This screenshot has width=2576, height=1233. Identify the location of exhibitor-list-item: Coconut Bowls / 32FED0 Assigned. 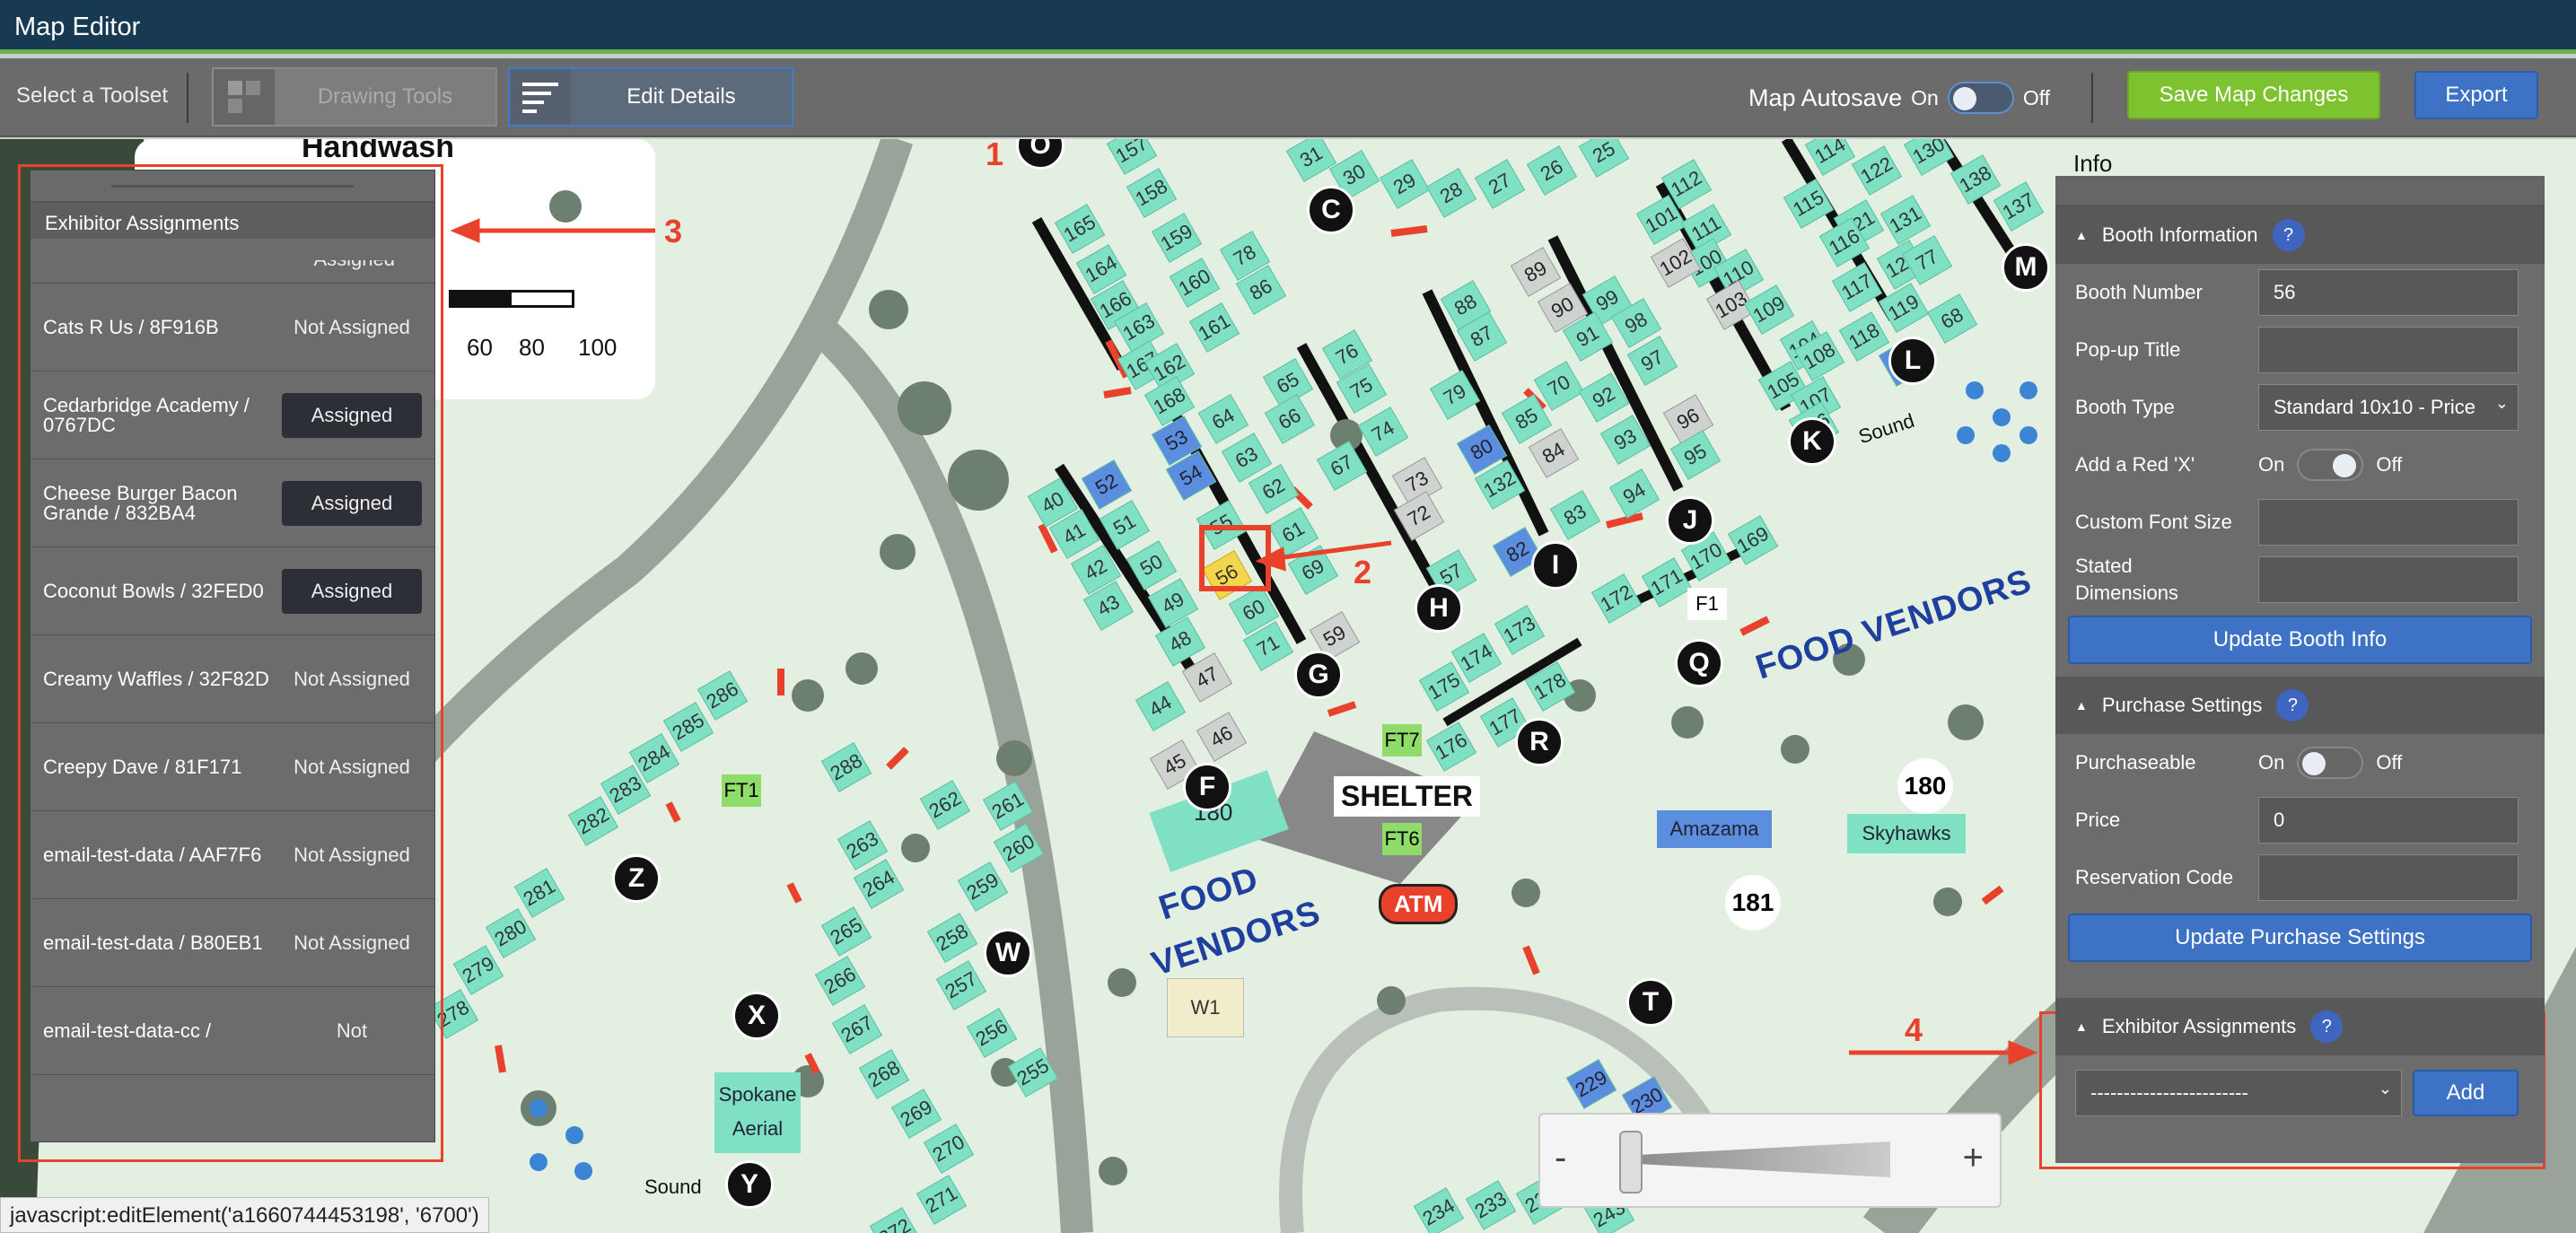
(232, 591).